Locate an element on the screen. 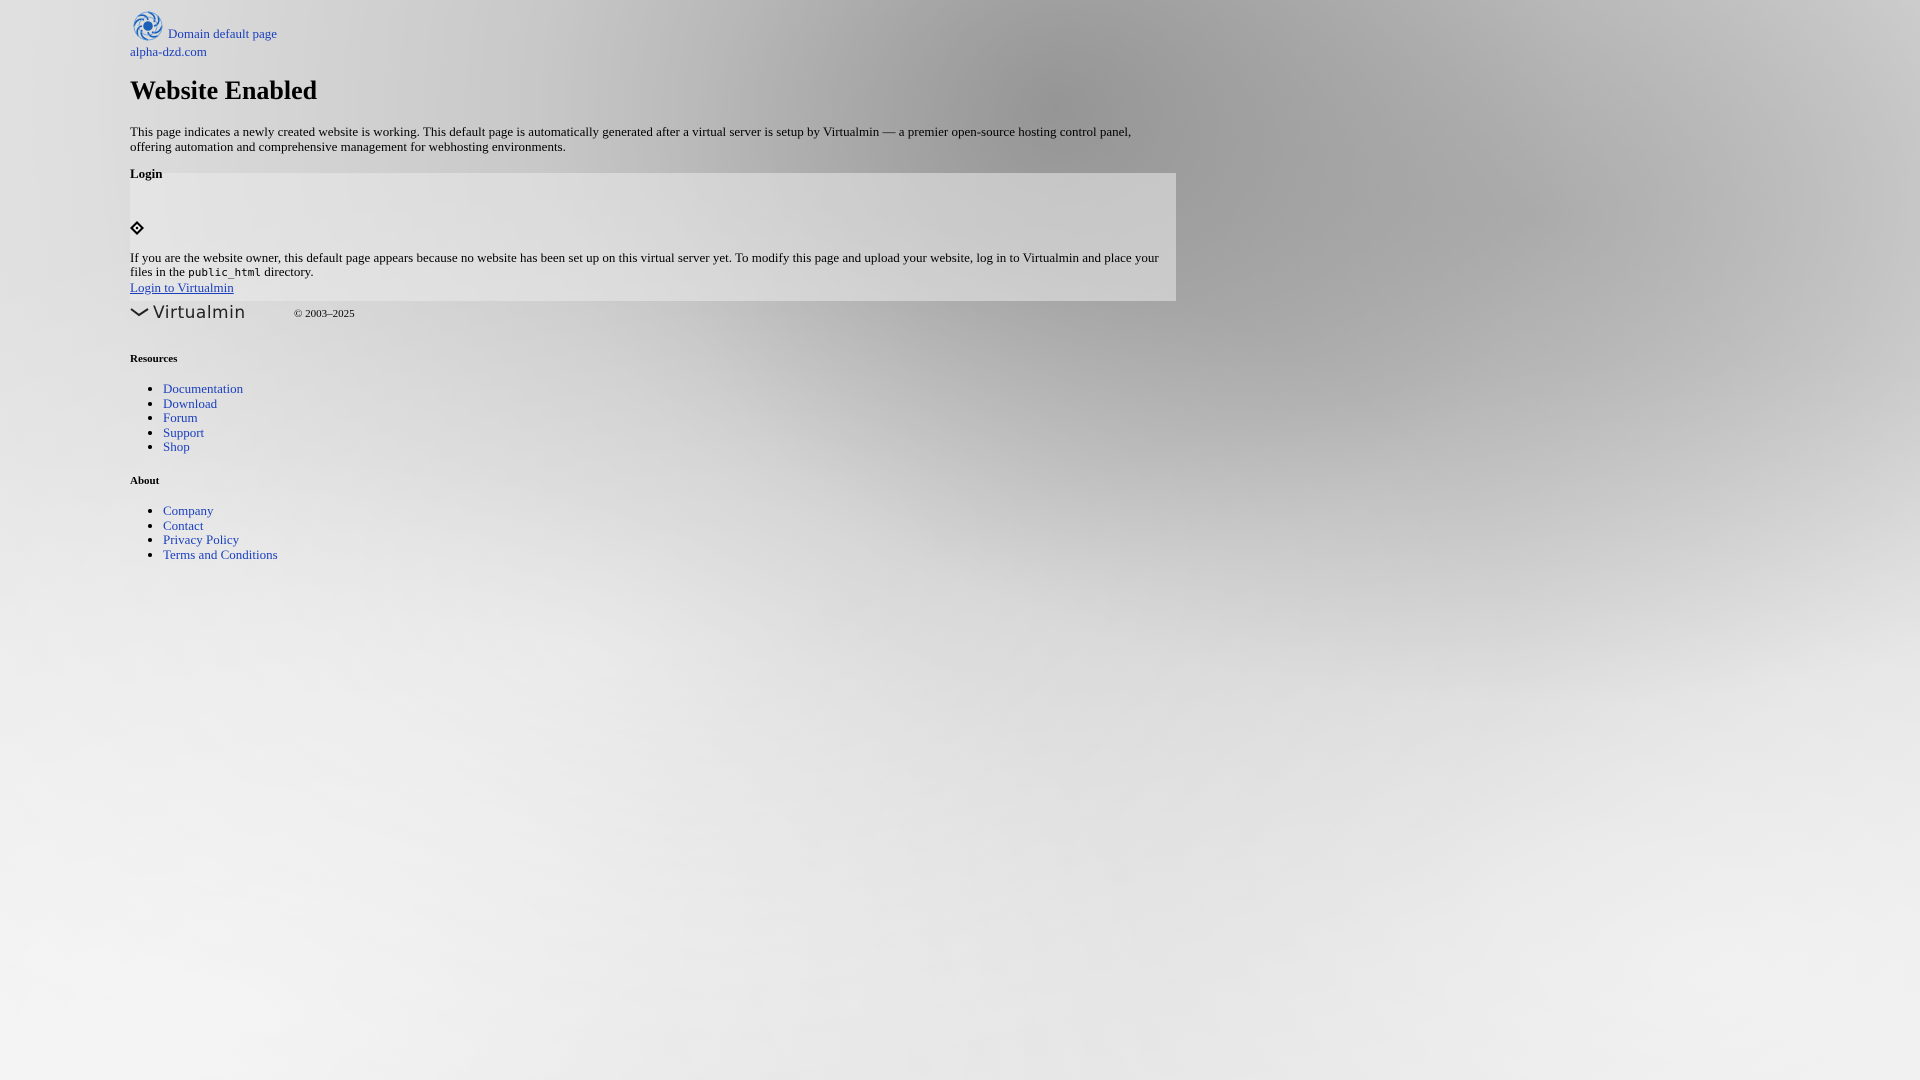  domain-link: alpha-dzd.com is located at coordinates (653, 52).